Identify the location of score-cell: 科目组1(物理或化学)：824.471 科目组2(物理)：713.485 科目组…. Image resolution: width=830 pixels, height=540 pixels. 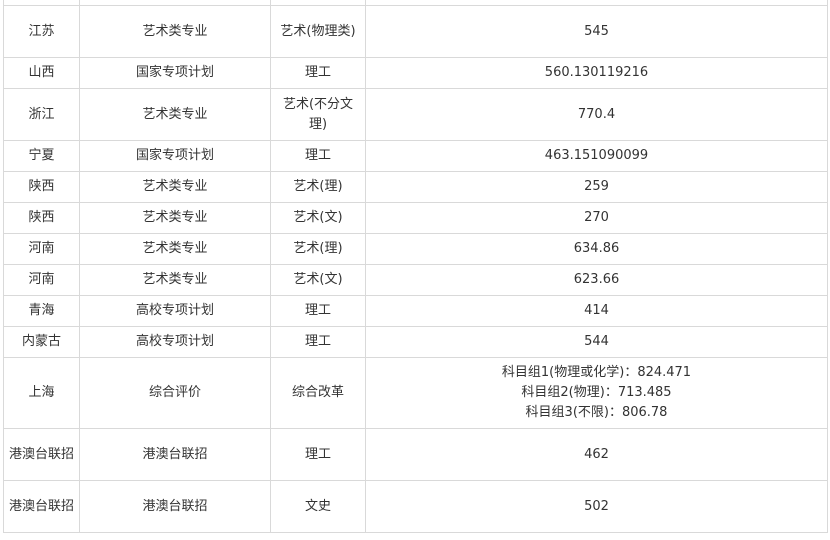
(596, 393).